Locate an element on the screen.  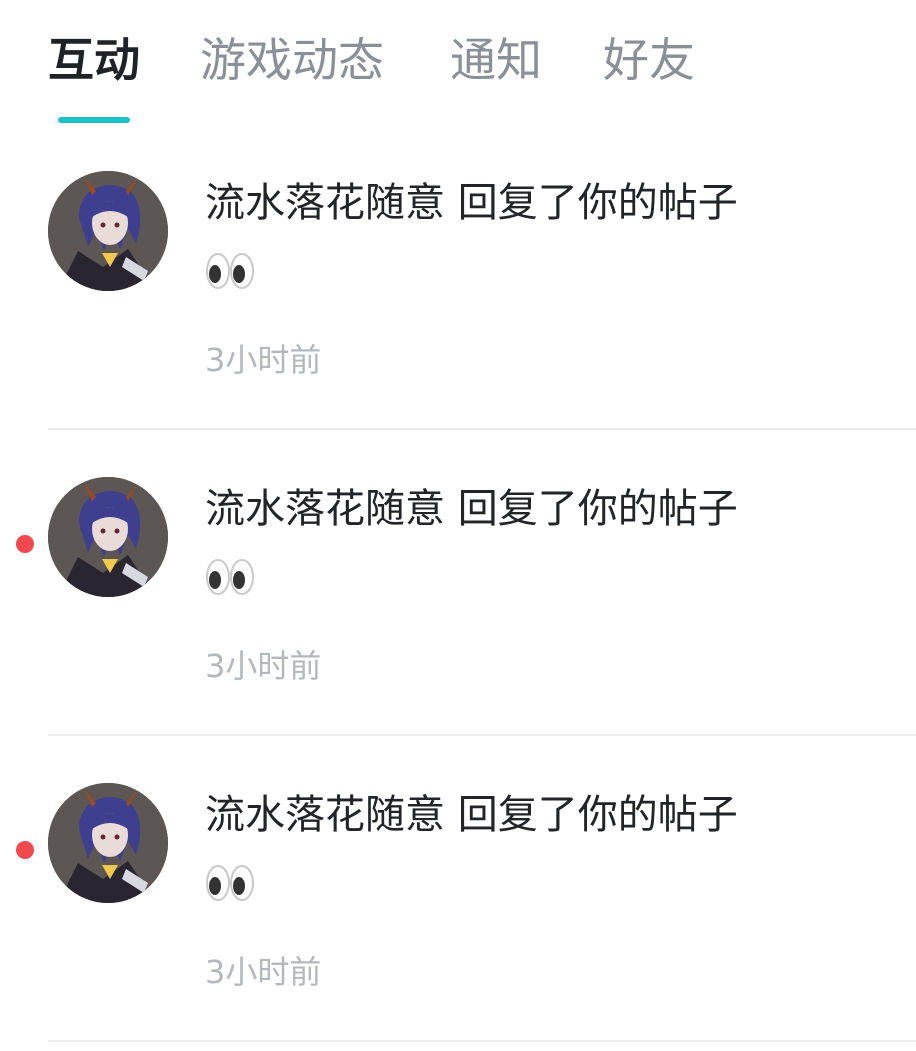
tab-interaction: 互动 is located at coordinates (94, 60).